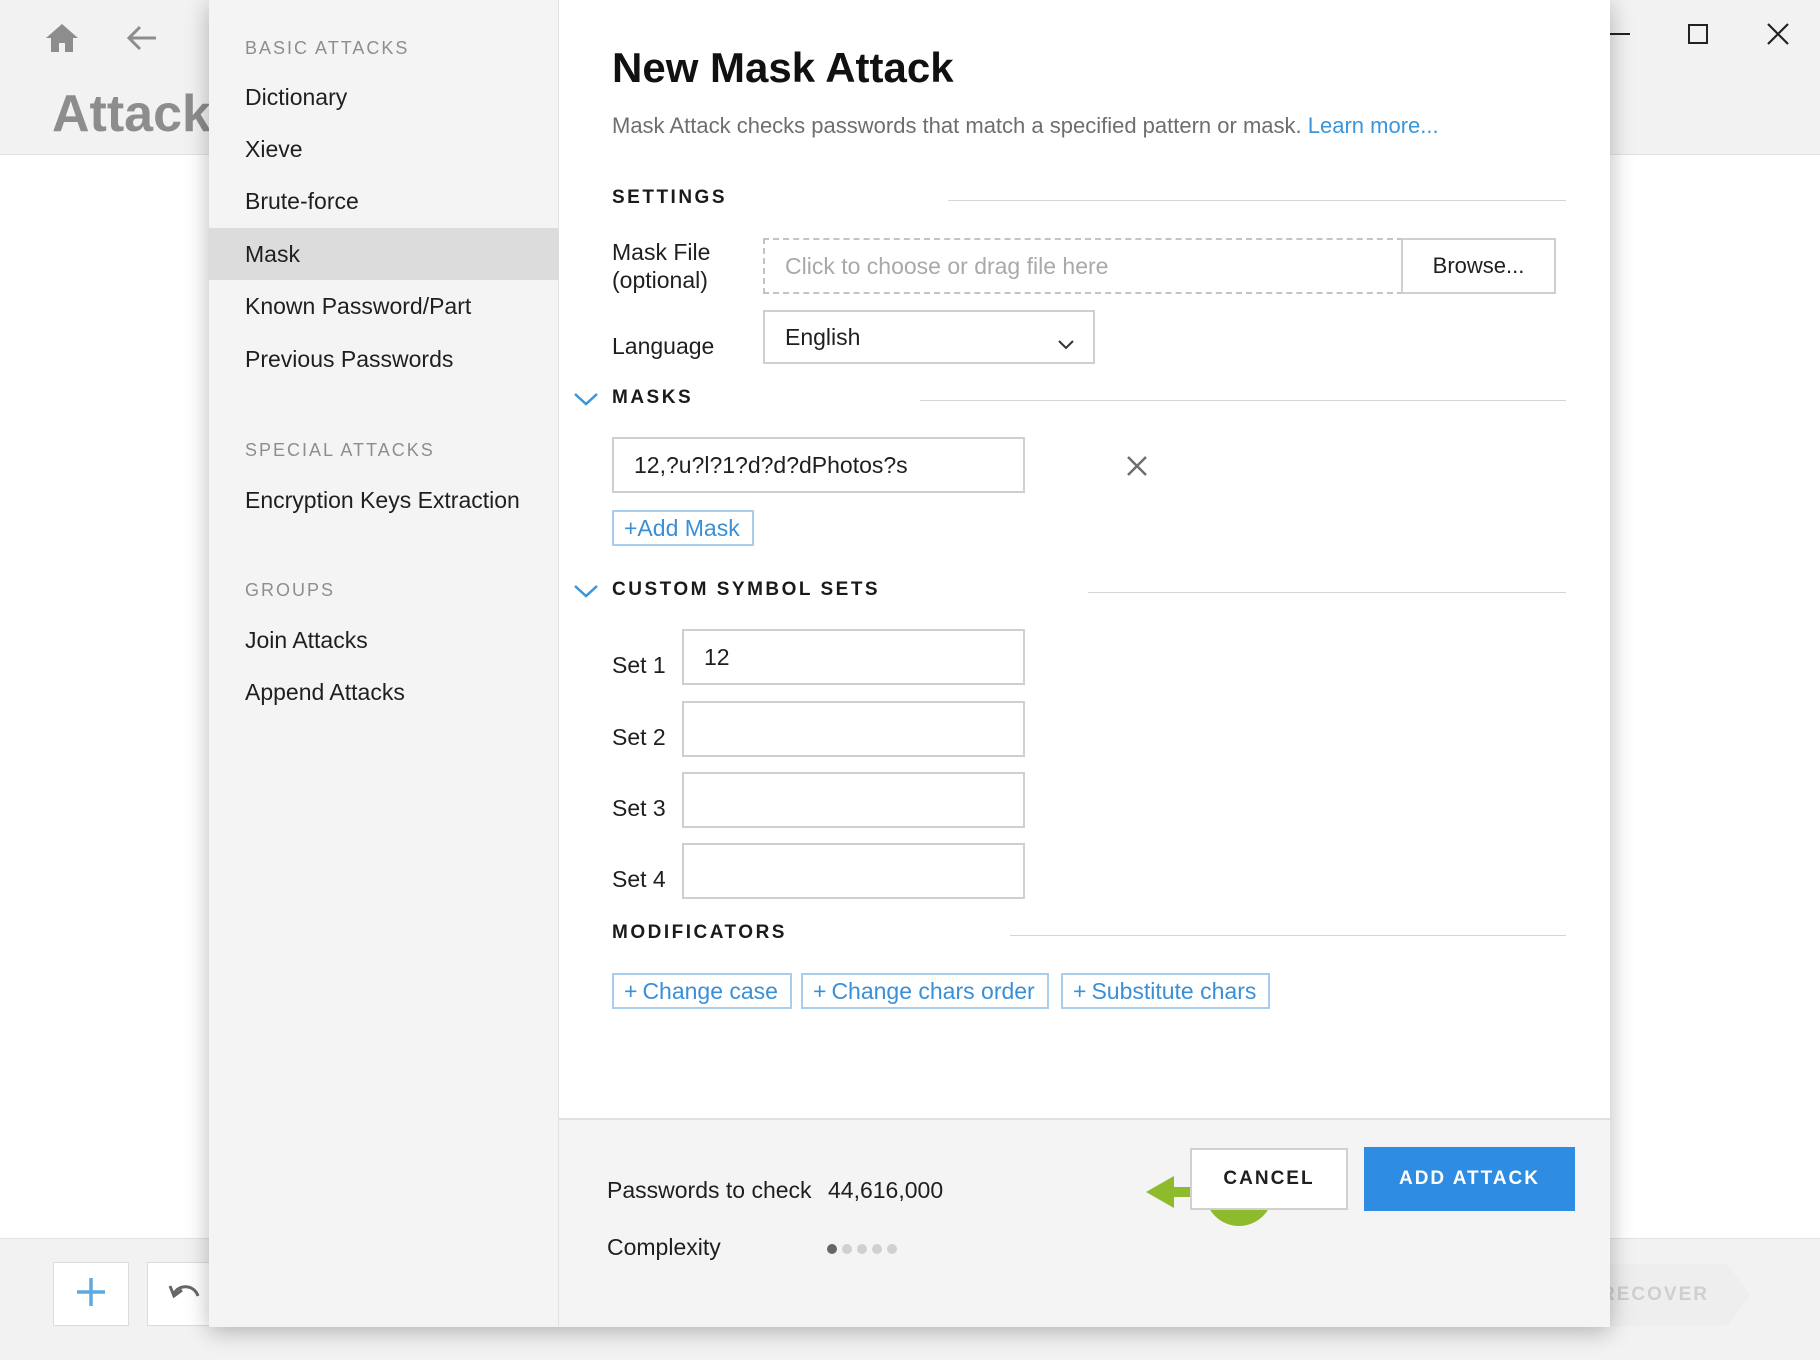  I want to click on substitute-chars-button: + Substitute chars, so click(1166, 991).